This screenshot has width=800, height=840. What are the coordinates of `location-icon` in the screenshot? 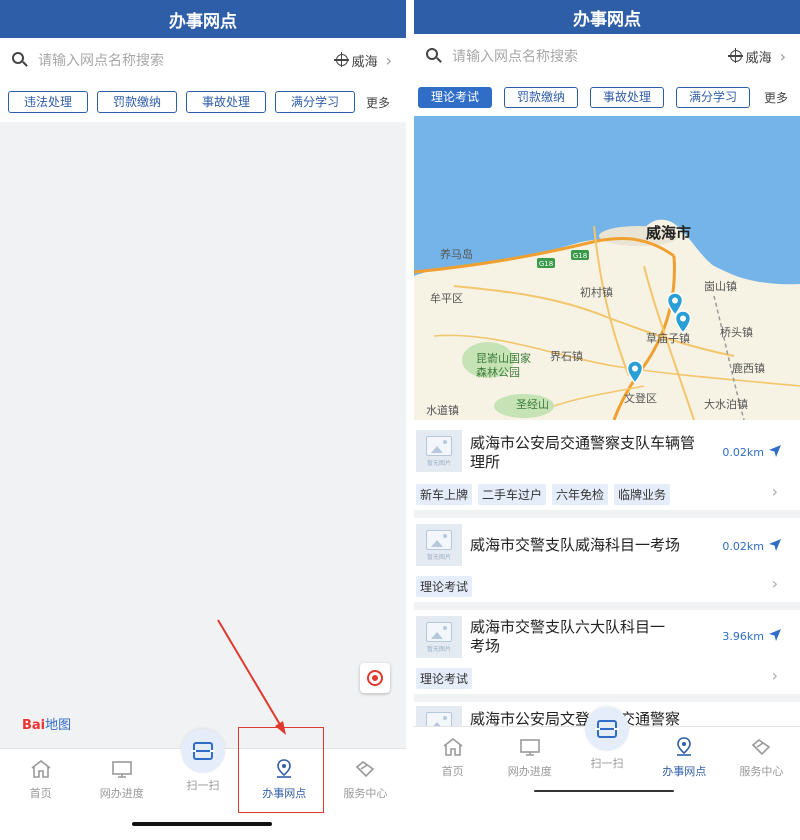 It's located at (735, 55).